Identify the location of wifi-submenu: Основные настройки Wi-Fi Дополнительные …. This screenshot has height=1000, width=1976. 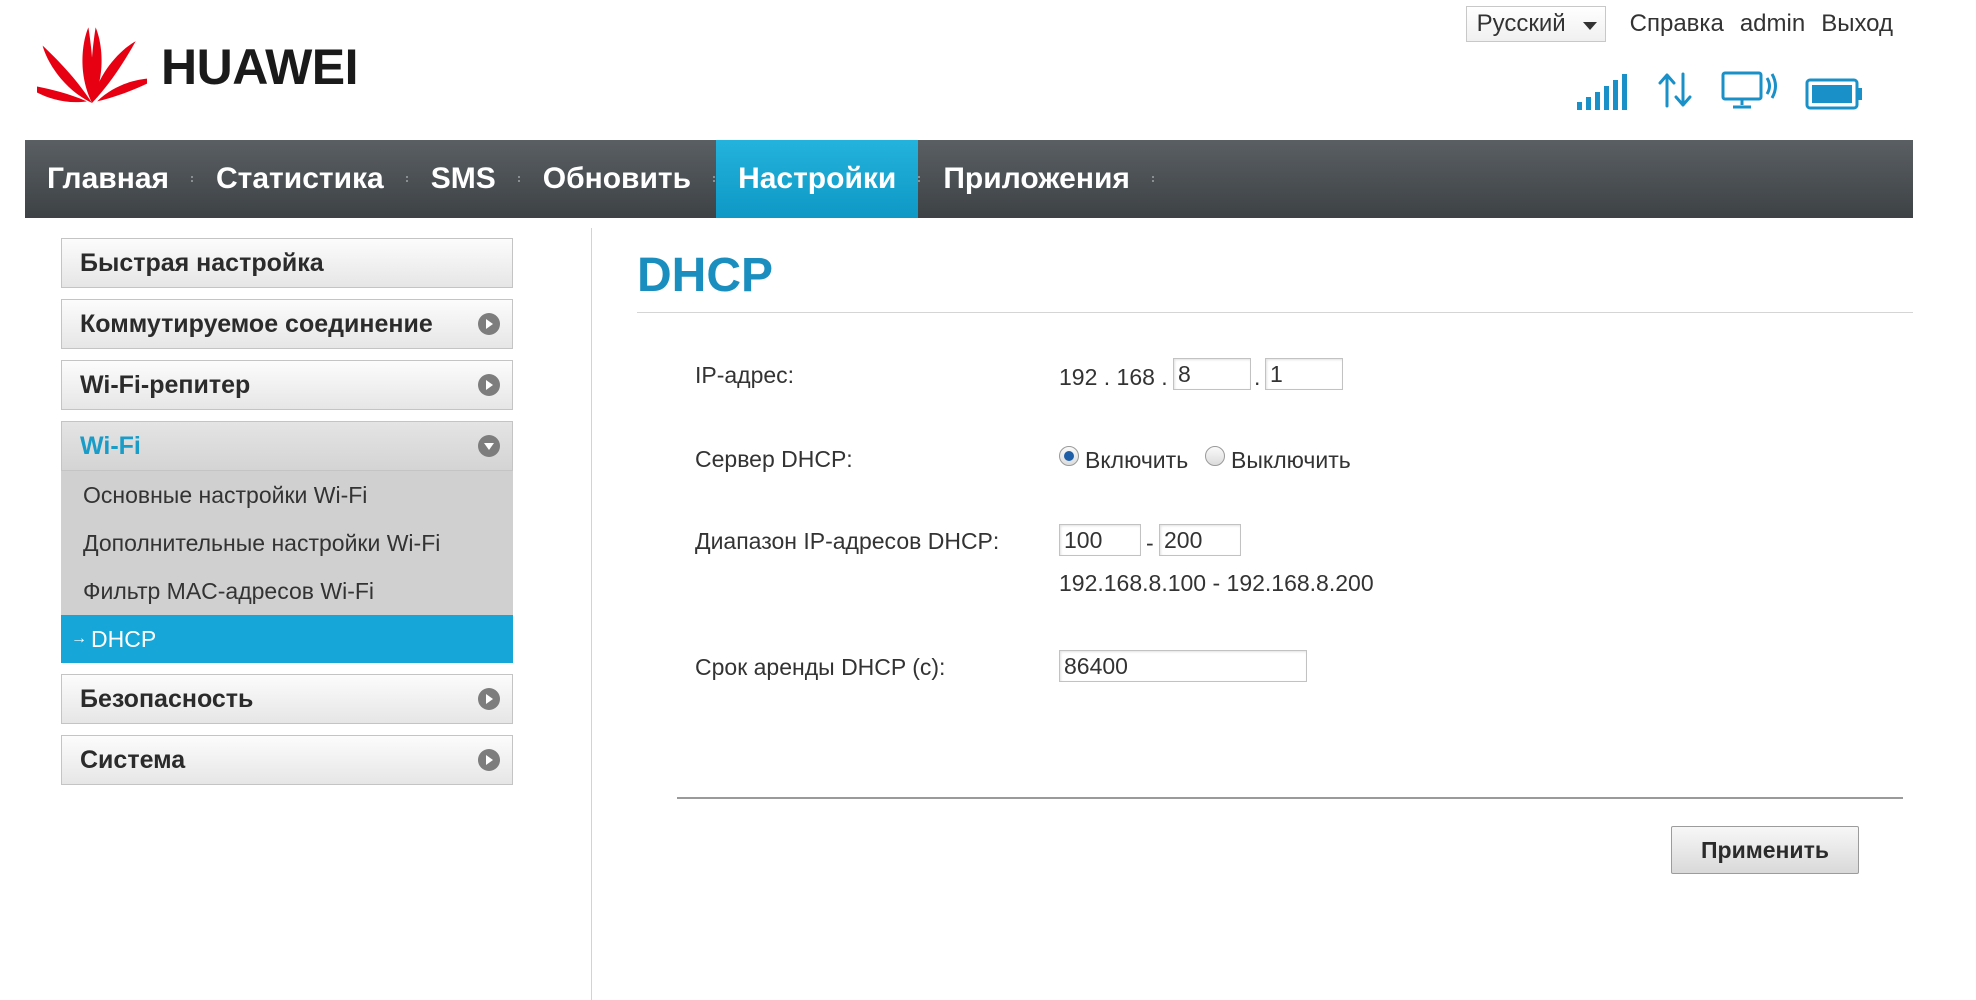
(287, 567).